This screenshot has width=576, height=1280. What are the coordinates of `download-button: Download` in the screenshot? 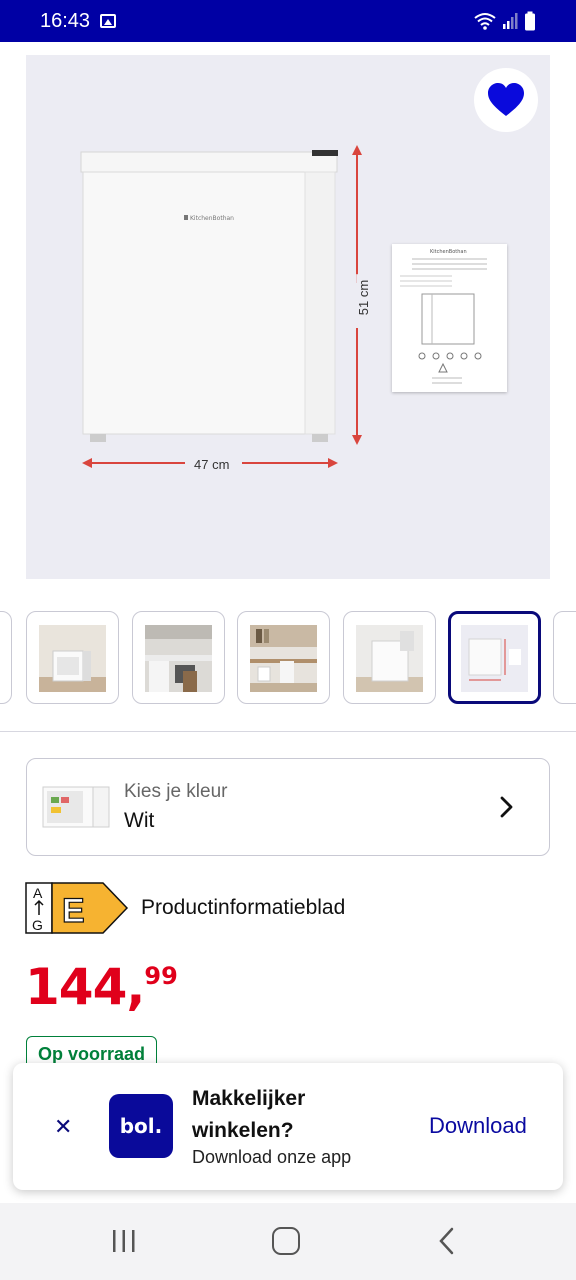 It's located at (478, 1126).